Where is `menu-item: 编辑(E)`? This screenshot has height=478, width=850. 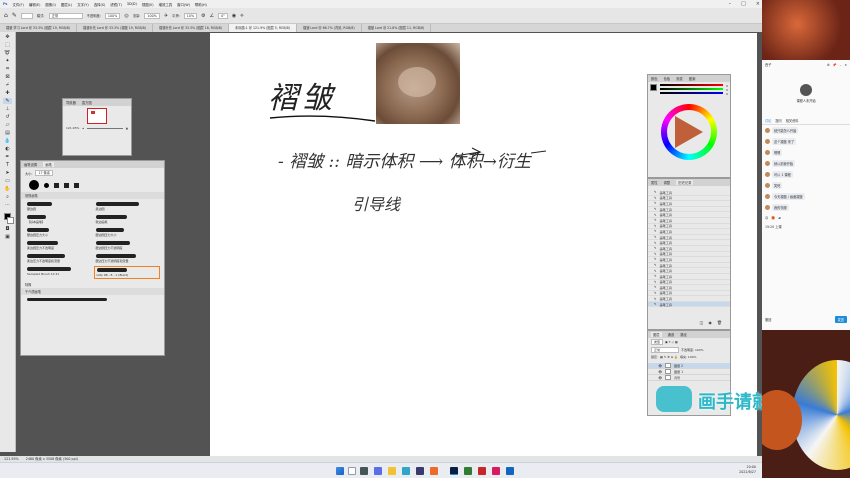
menu-item: 编辑(E) is located at coordinates (35, 4).